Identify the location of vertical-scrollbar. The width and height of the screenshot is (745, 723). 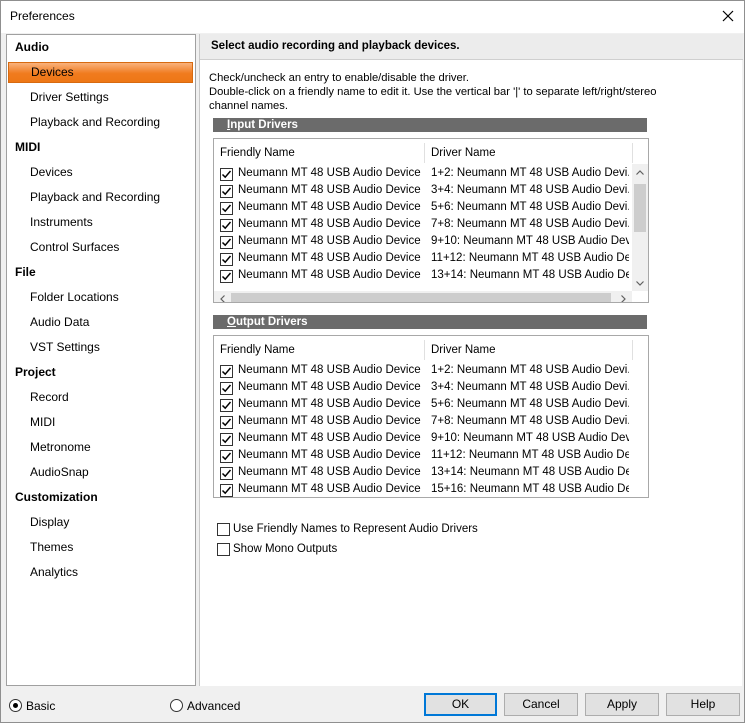
(640, 227).